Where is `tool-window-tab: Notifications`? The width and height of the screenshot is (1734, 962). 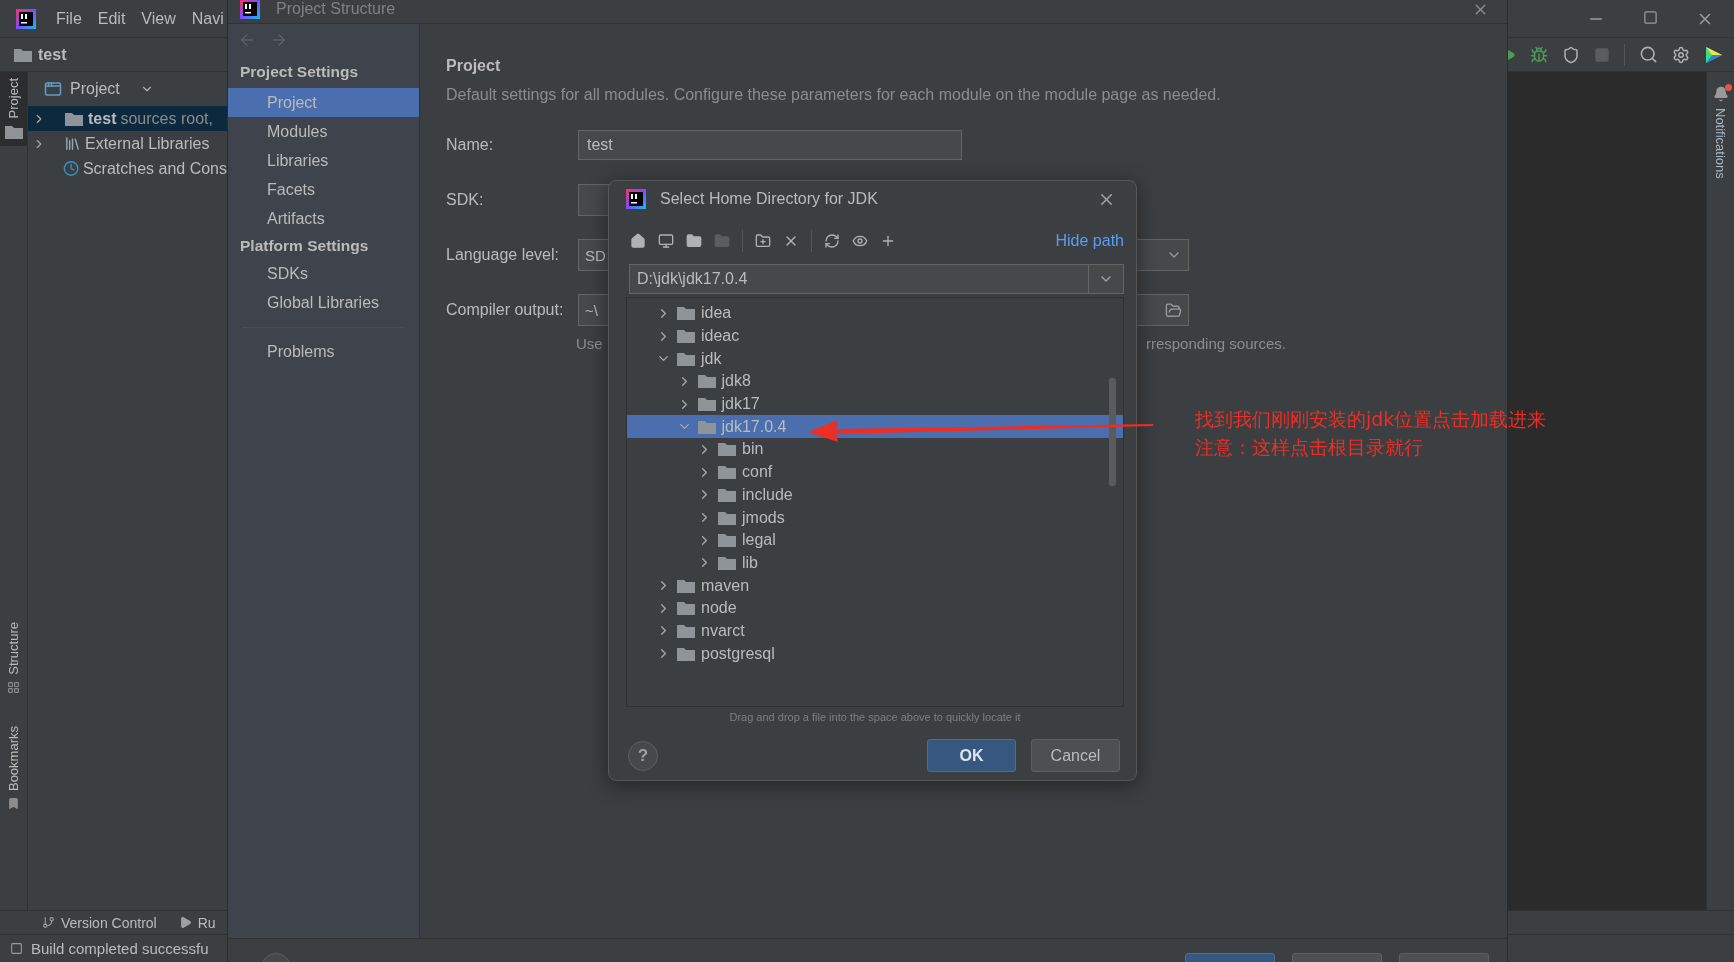 tool-window-tab: Notifications is located at coordinates (1720, 132).